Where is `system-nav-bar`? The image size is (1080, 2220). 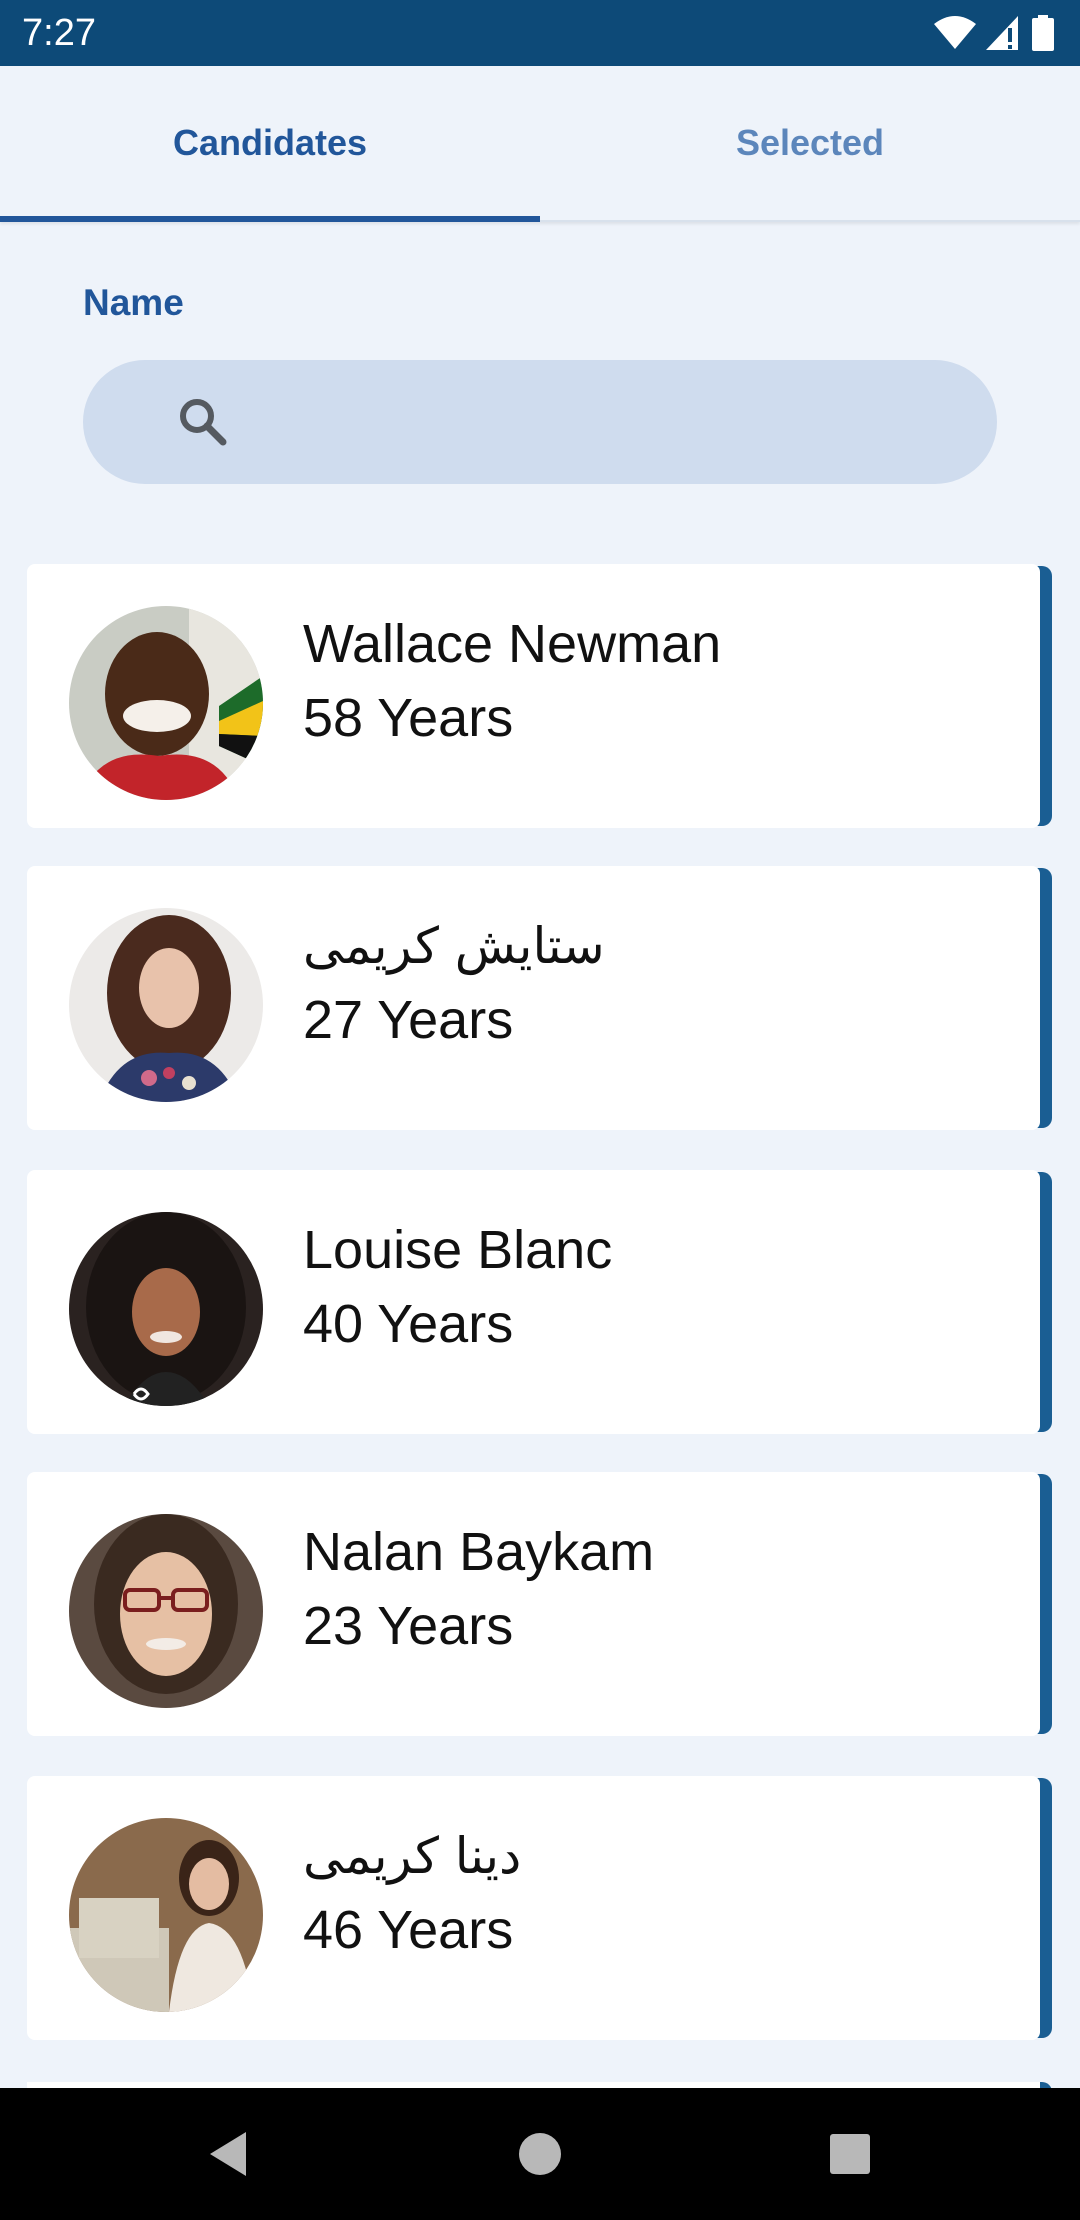 system-nav-bar is located at coordinates (540, 2154).